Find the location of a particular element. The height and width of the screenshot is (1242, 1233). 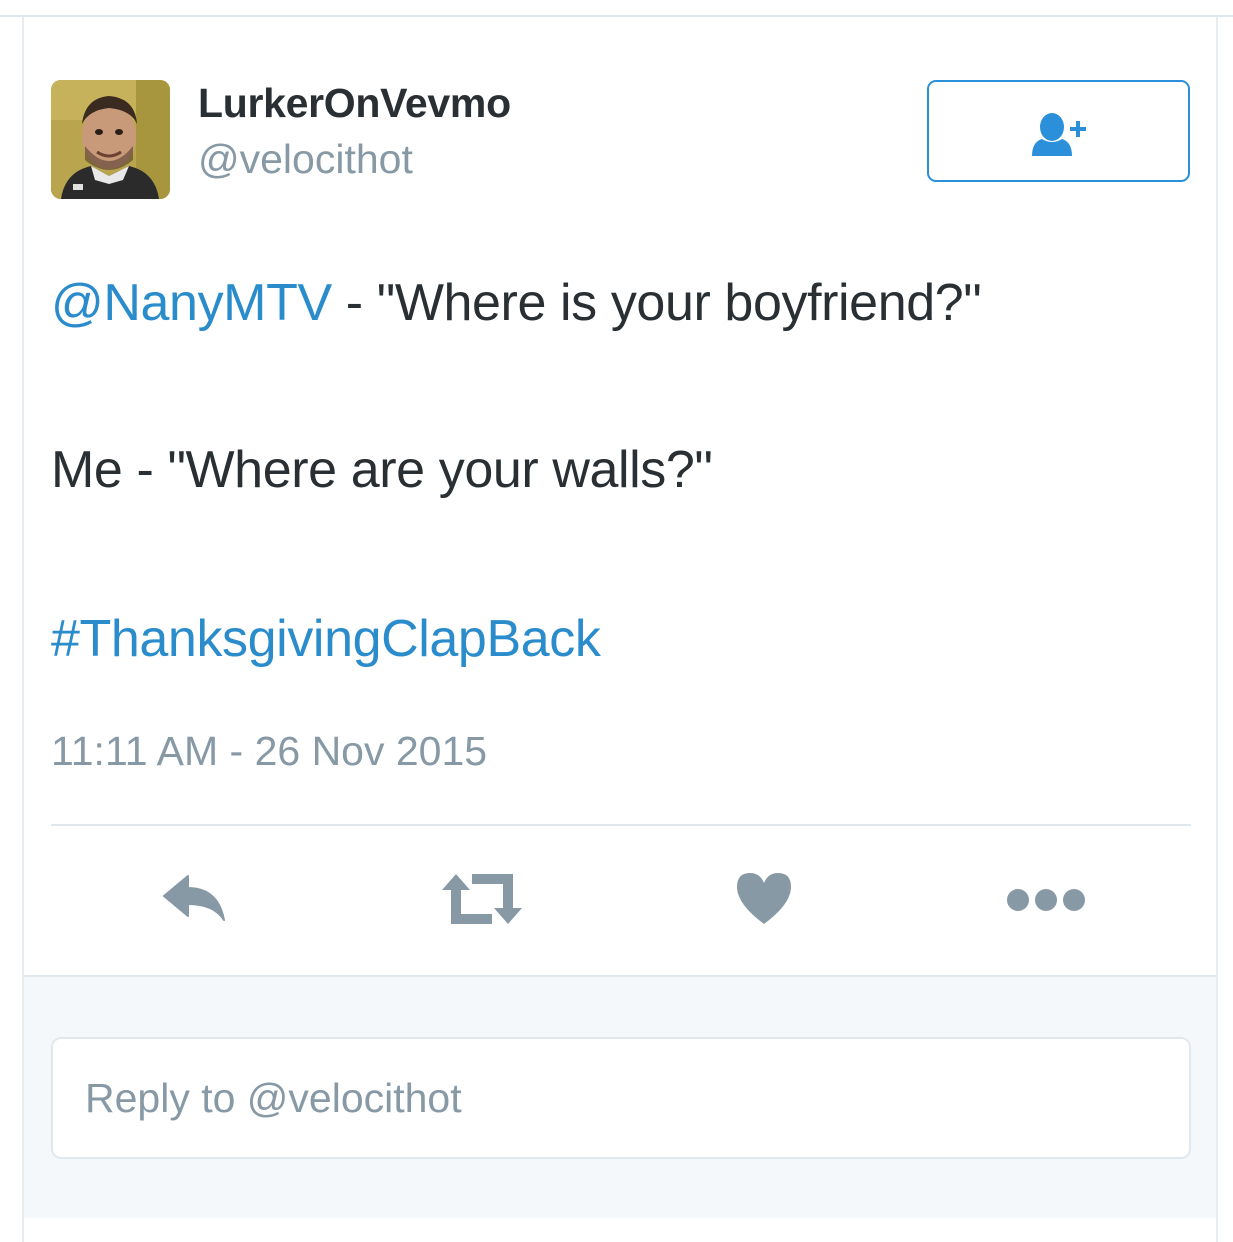

reply-arrow-icon is located at coordinates (194, 898).